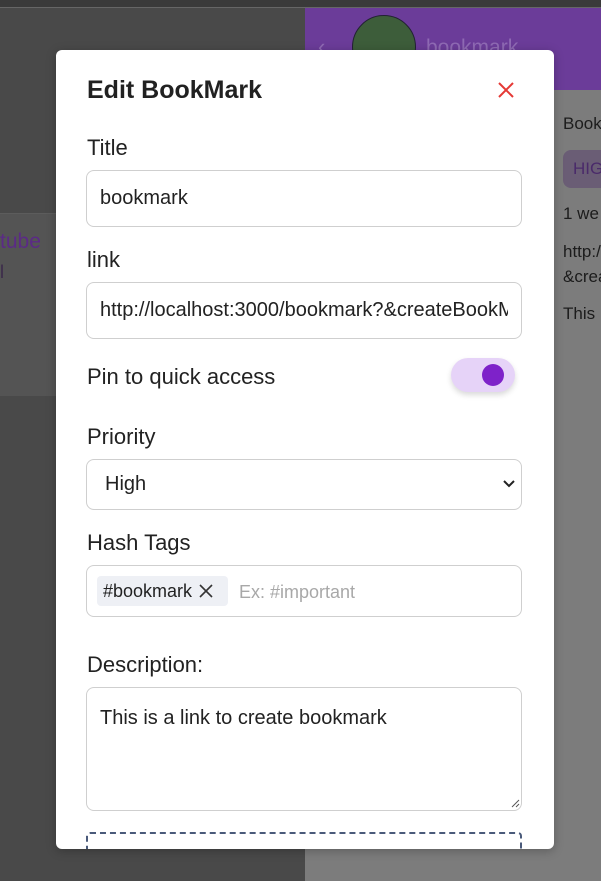 Image resolution: width=601 pixels, height=881 pixels. Describe the element at coordinates (582, 123) in the screenshot. I see `detail-title: Book` at that location.